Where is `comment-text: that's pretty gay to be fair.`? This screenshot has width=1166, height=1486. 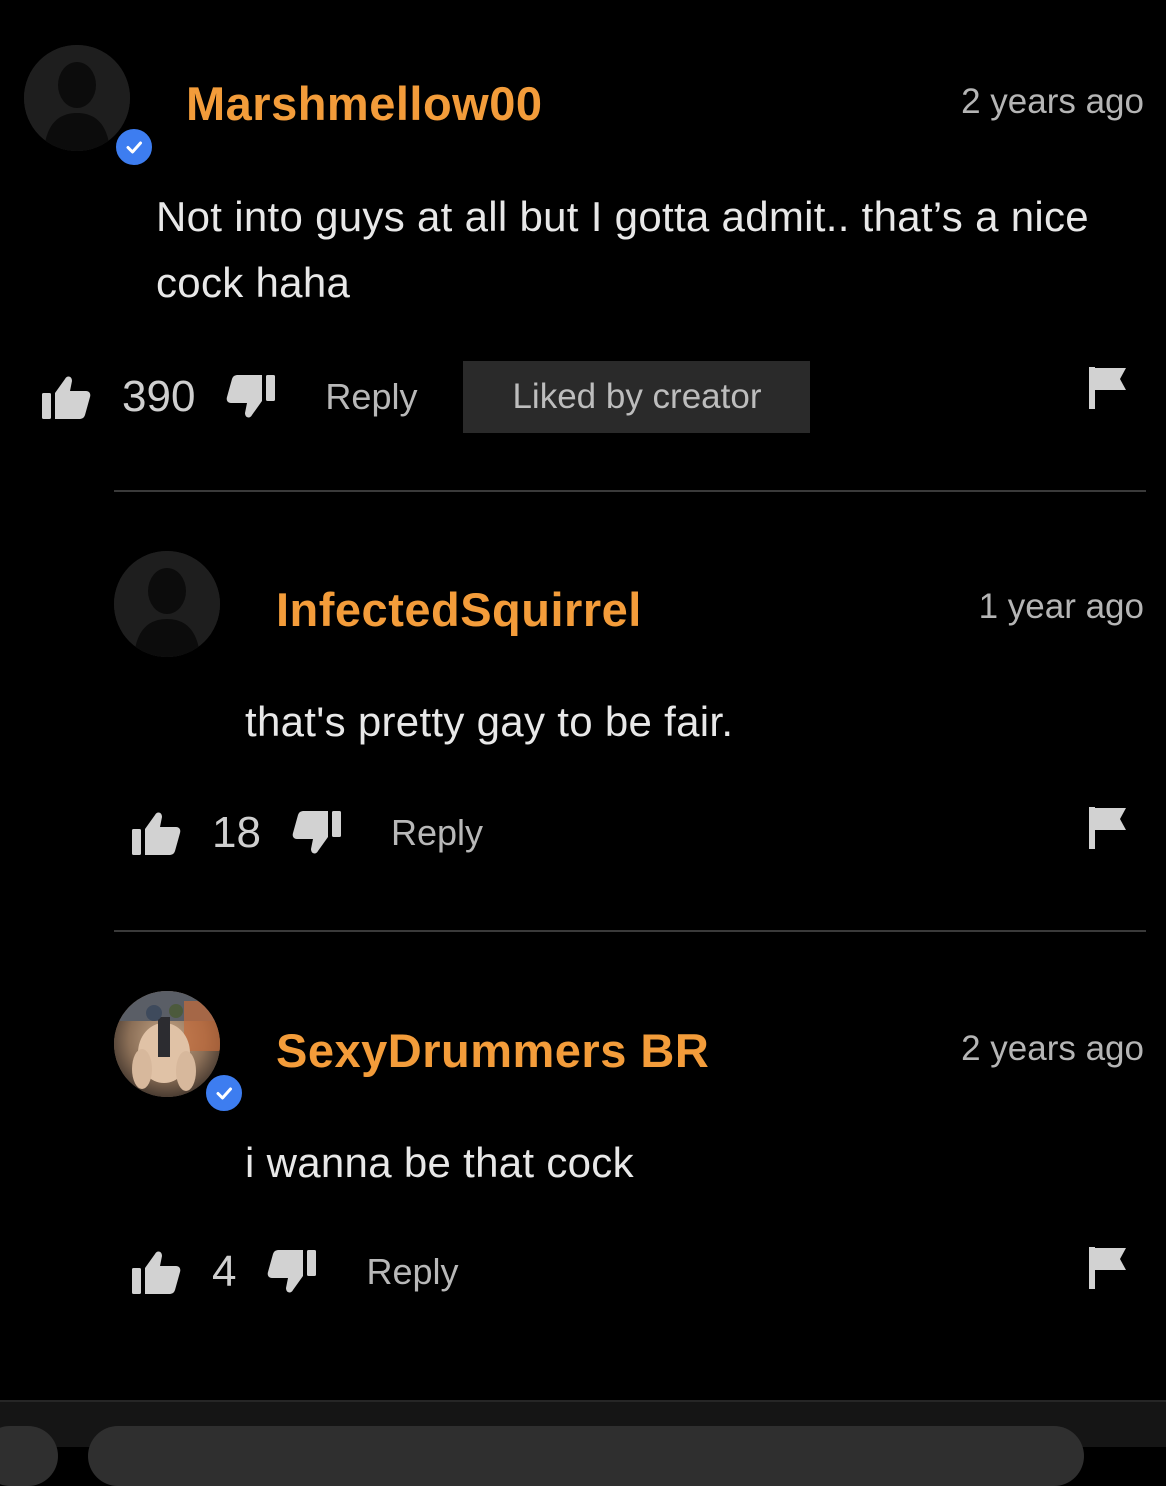 comment-text: that's pretty gay to be fair. is located at coordinates (489, 721).